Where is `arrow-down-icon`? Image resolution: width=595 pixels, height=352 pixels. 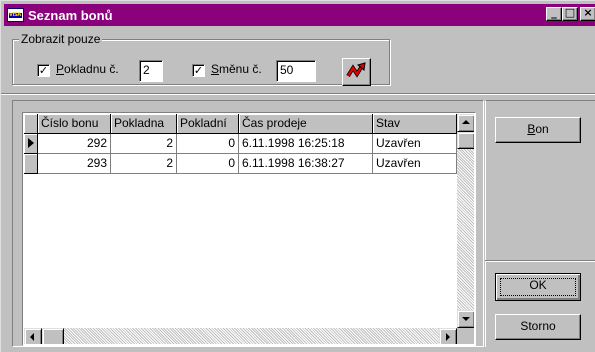 arrow-down-icon is located at coordinates (466, 319).